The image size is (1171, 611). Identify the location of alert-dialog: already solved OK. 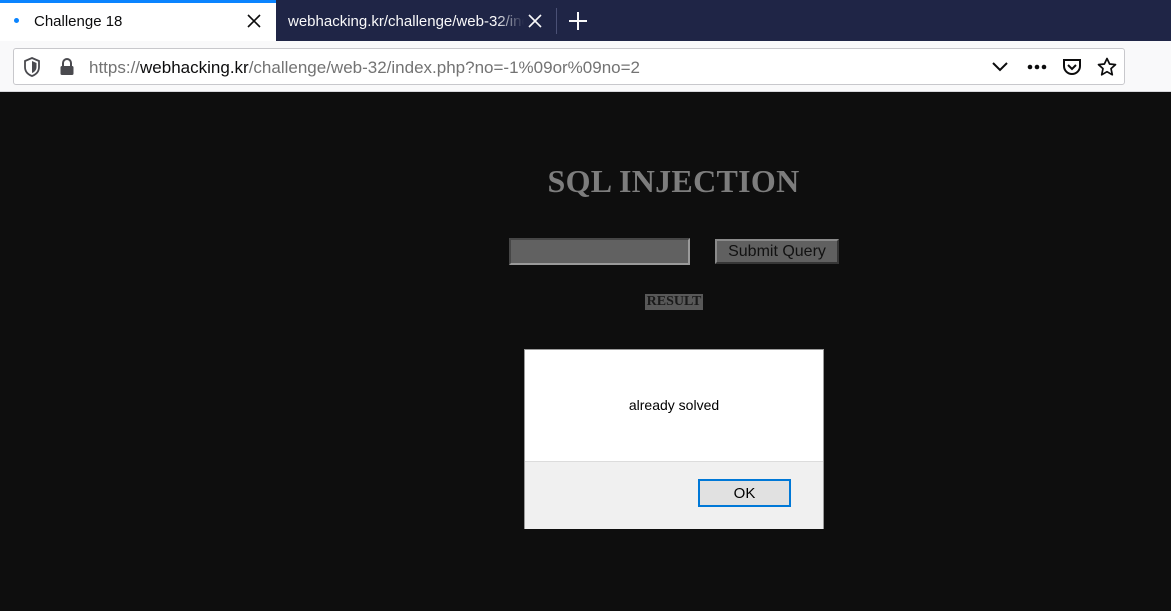
(674, 439).